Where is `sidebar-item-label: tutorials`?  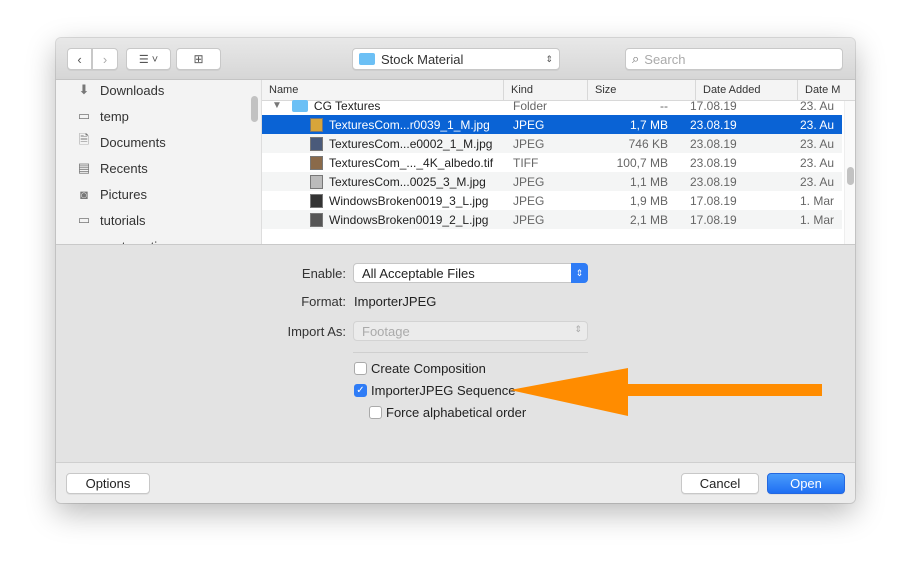
sidebar-item-label: tutorials is located at coordinates (123, 220).